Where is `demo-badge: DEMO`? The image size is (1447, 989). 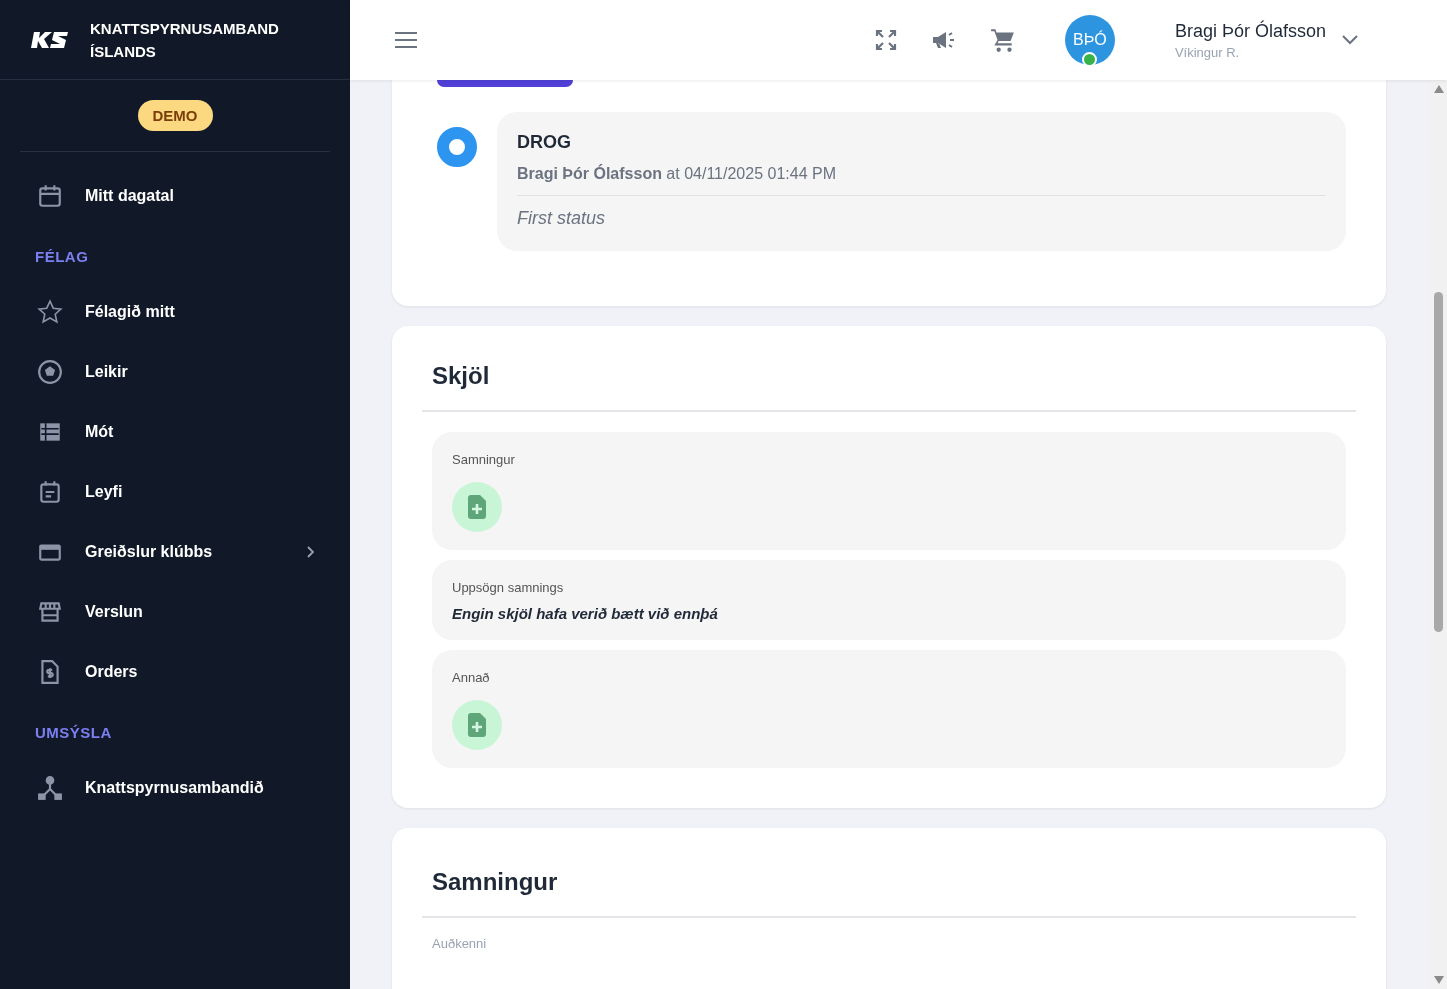 demo-badge: DEMO is located at coordinates (175, 115).